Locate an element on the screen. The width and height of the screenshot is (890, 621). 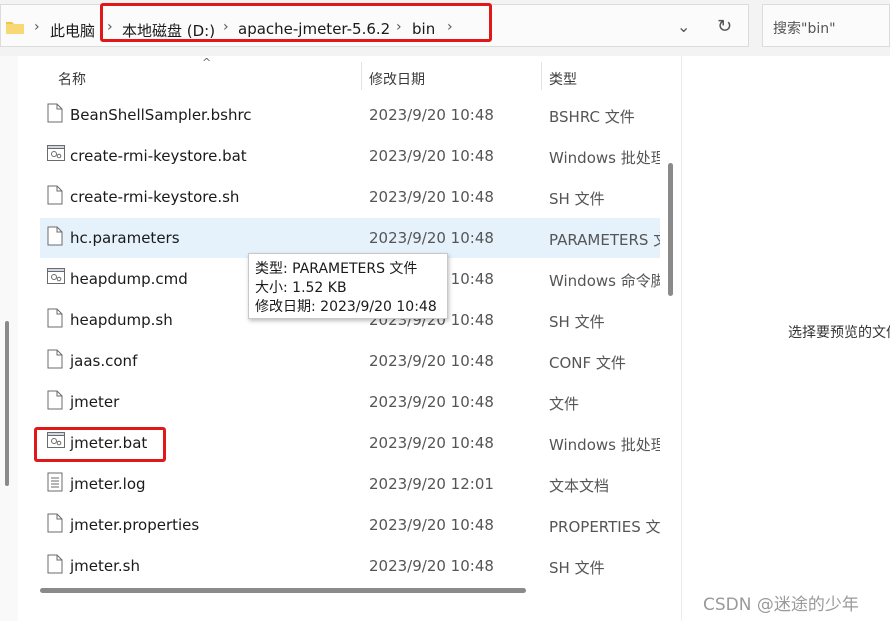
tooltip-modified: 修改日期: 2023/9/20 10:48 is located at coordinates (346, 307).